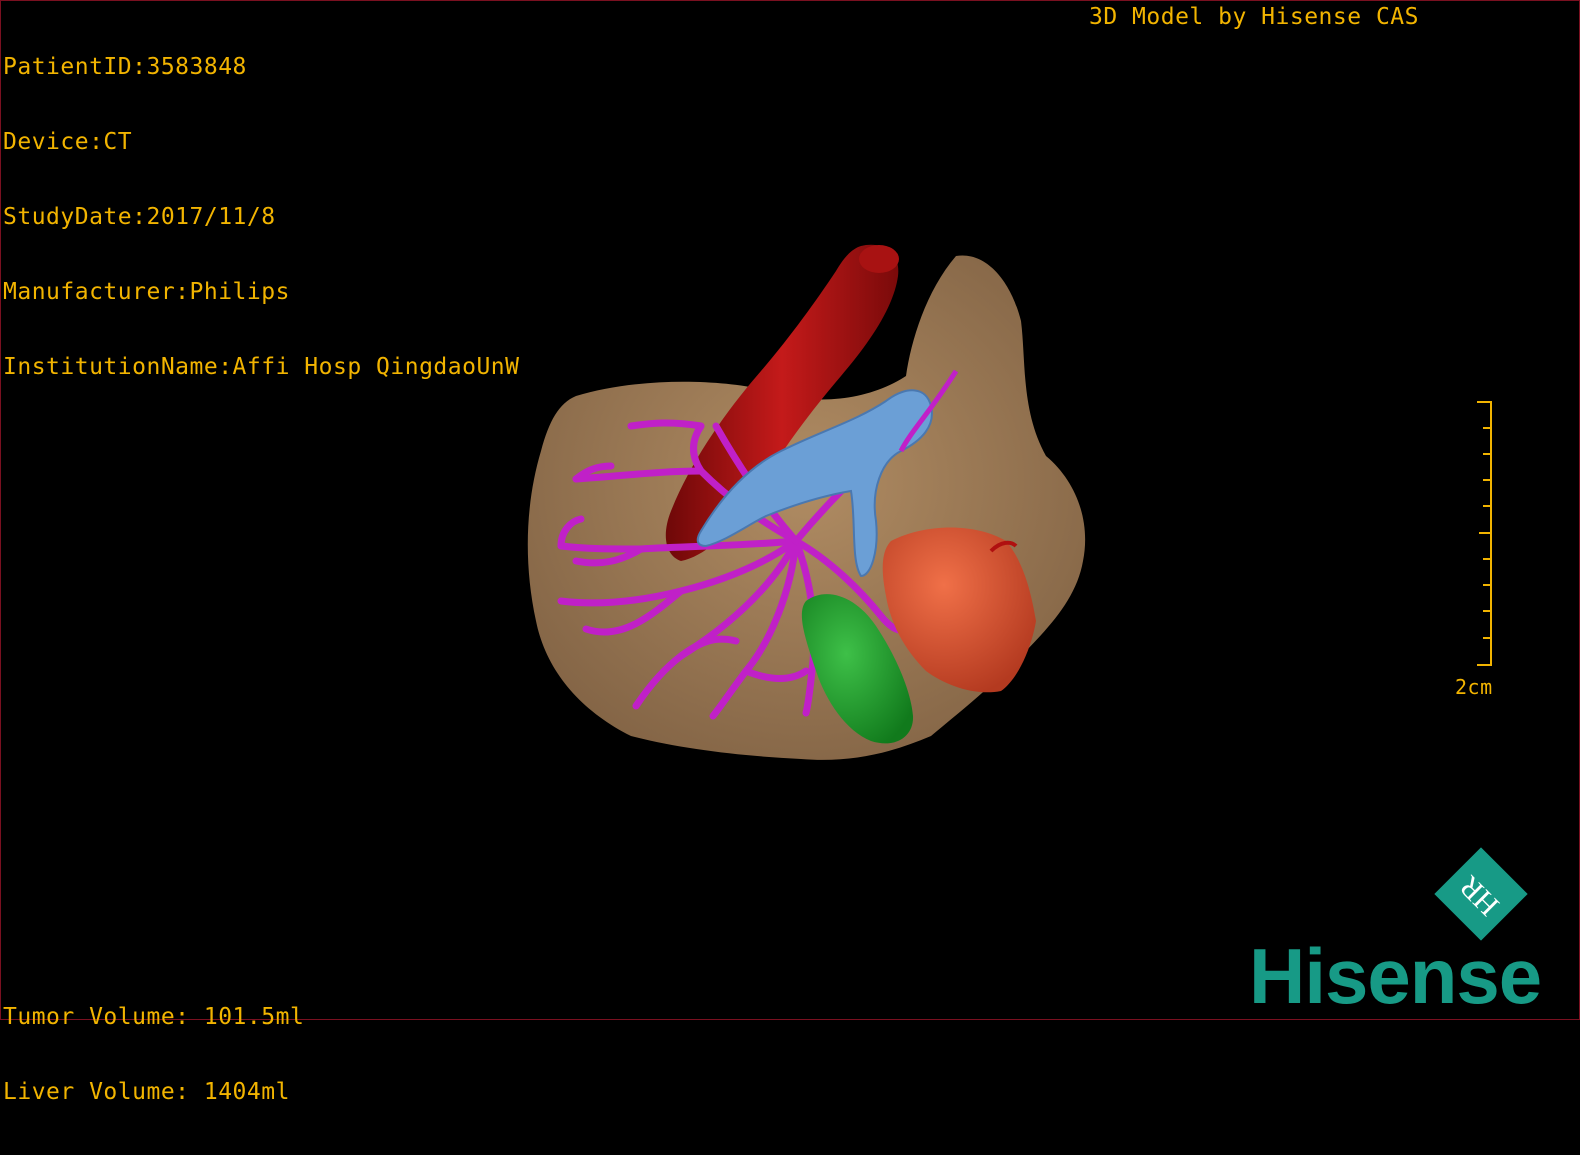  I want to click on hisense-logo-text: Hisense, so click(1395, 976).